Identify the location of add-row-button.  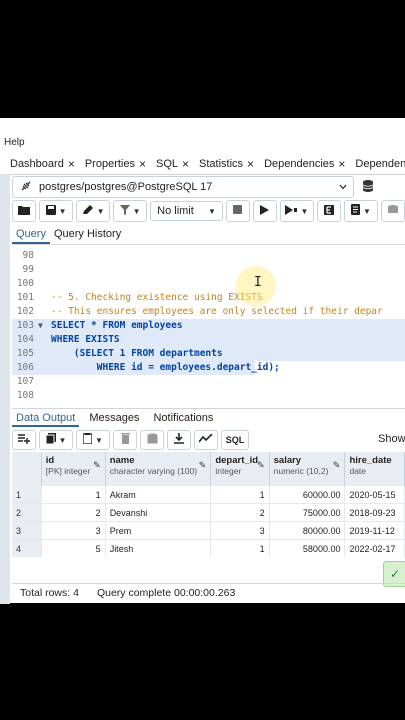
(24, 440).